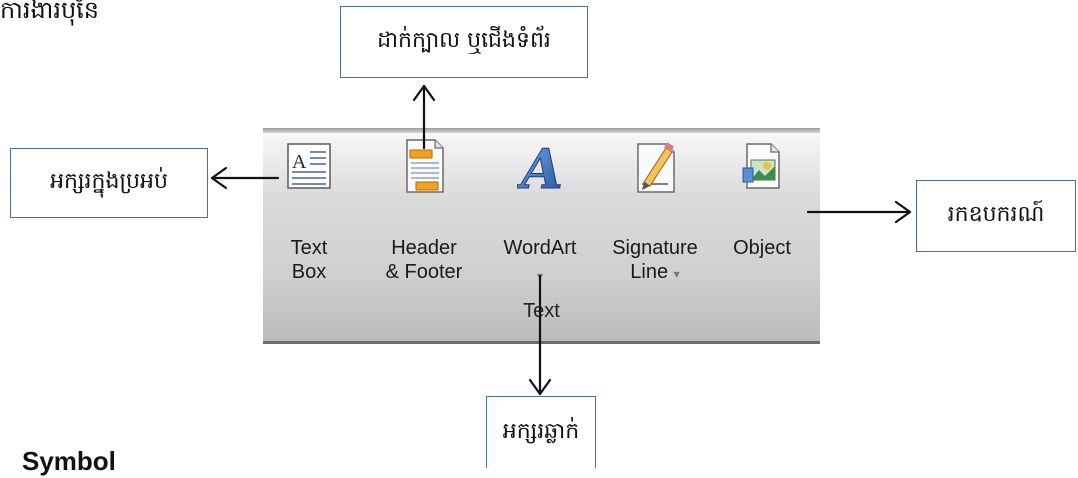  What do you see at coordinates (69, 461) in the screenshot?
I see `symbol-heading: Symbol` at bounding box center [69, 461].